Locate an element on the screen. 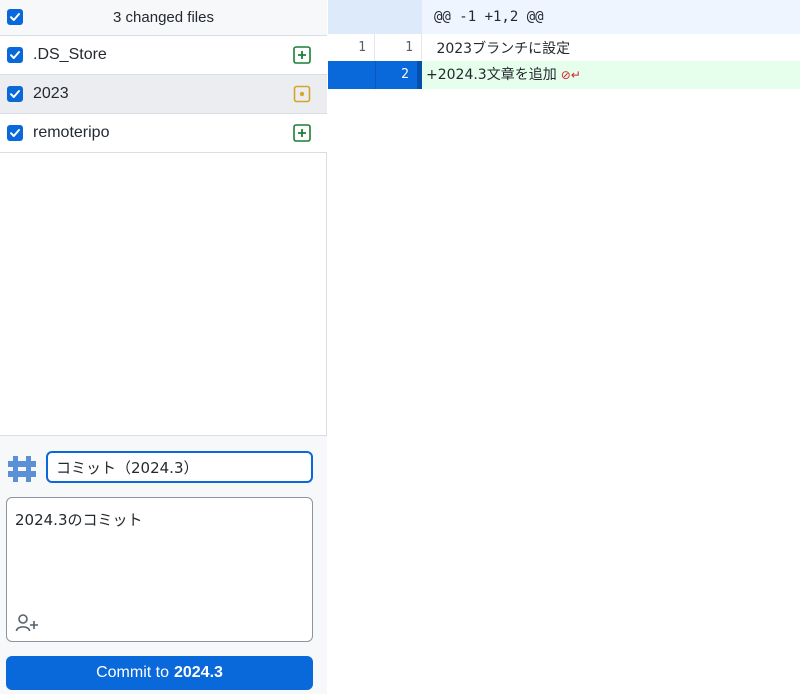 The height and width of the screenshot is (694, 800). changed-files-count: 3 changed files is located at coordinates (163, 17).